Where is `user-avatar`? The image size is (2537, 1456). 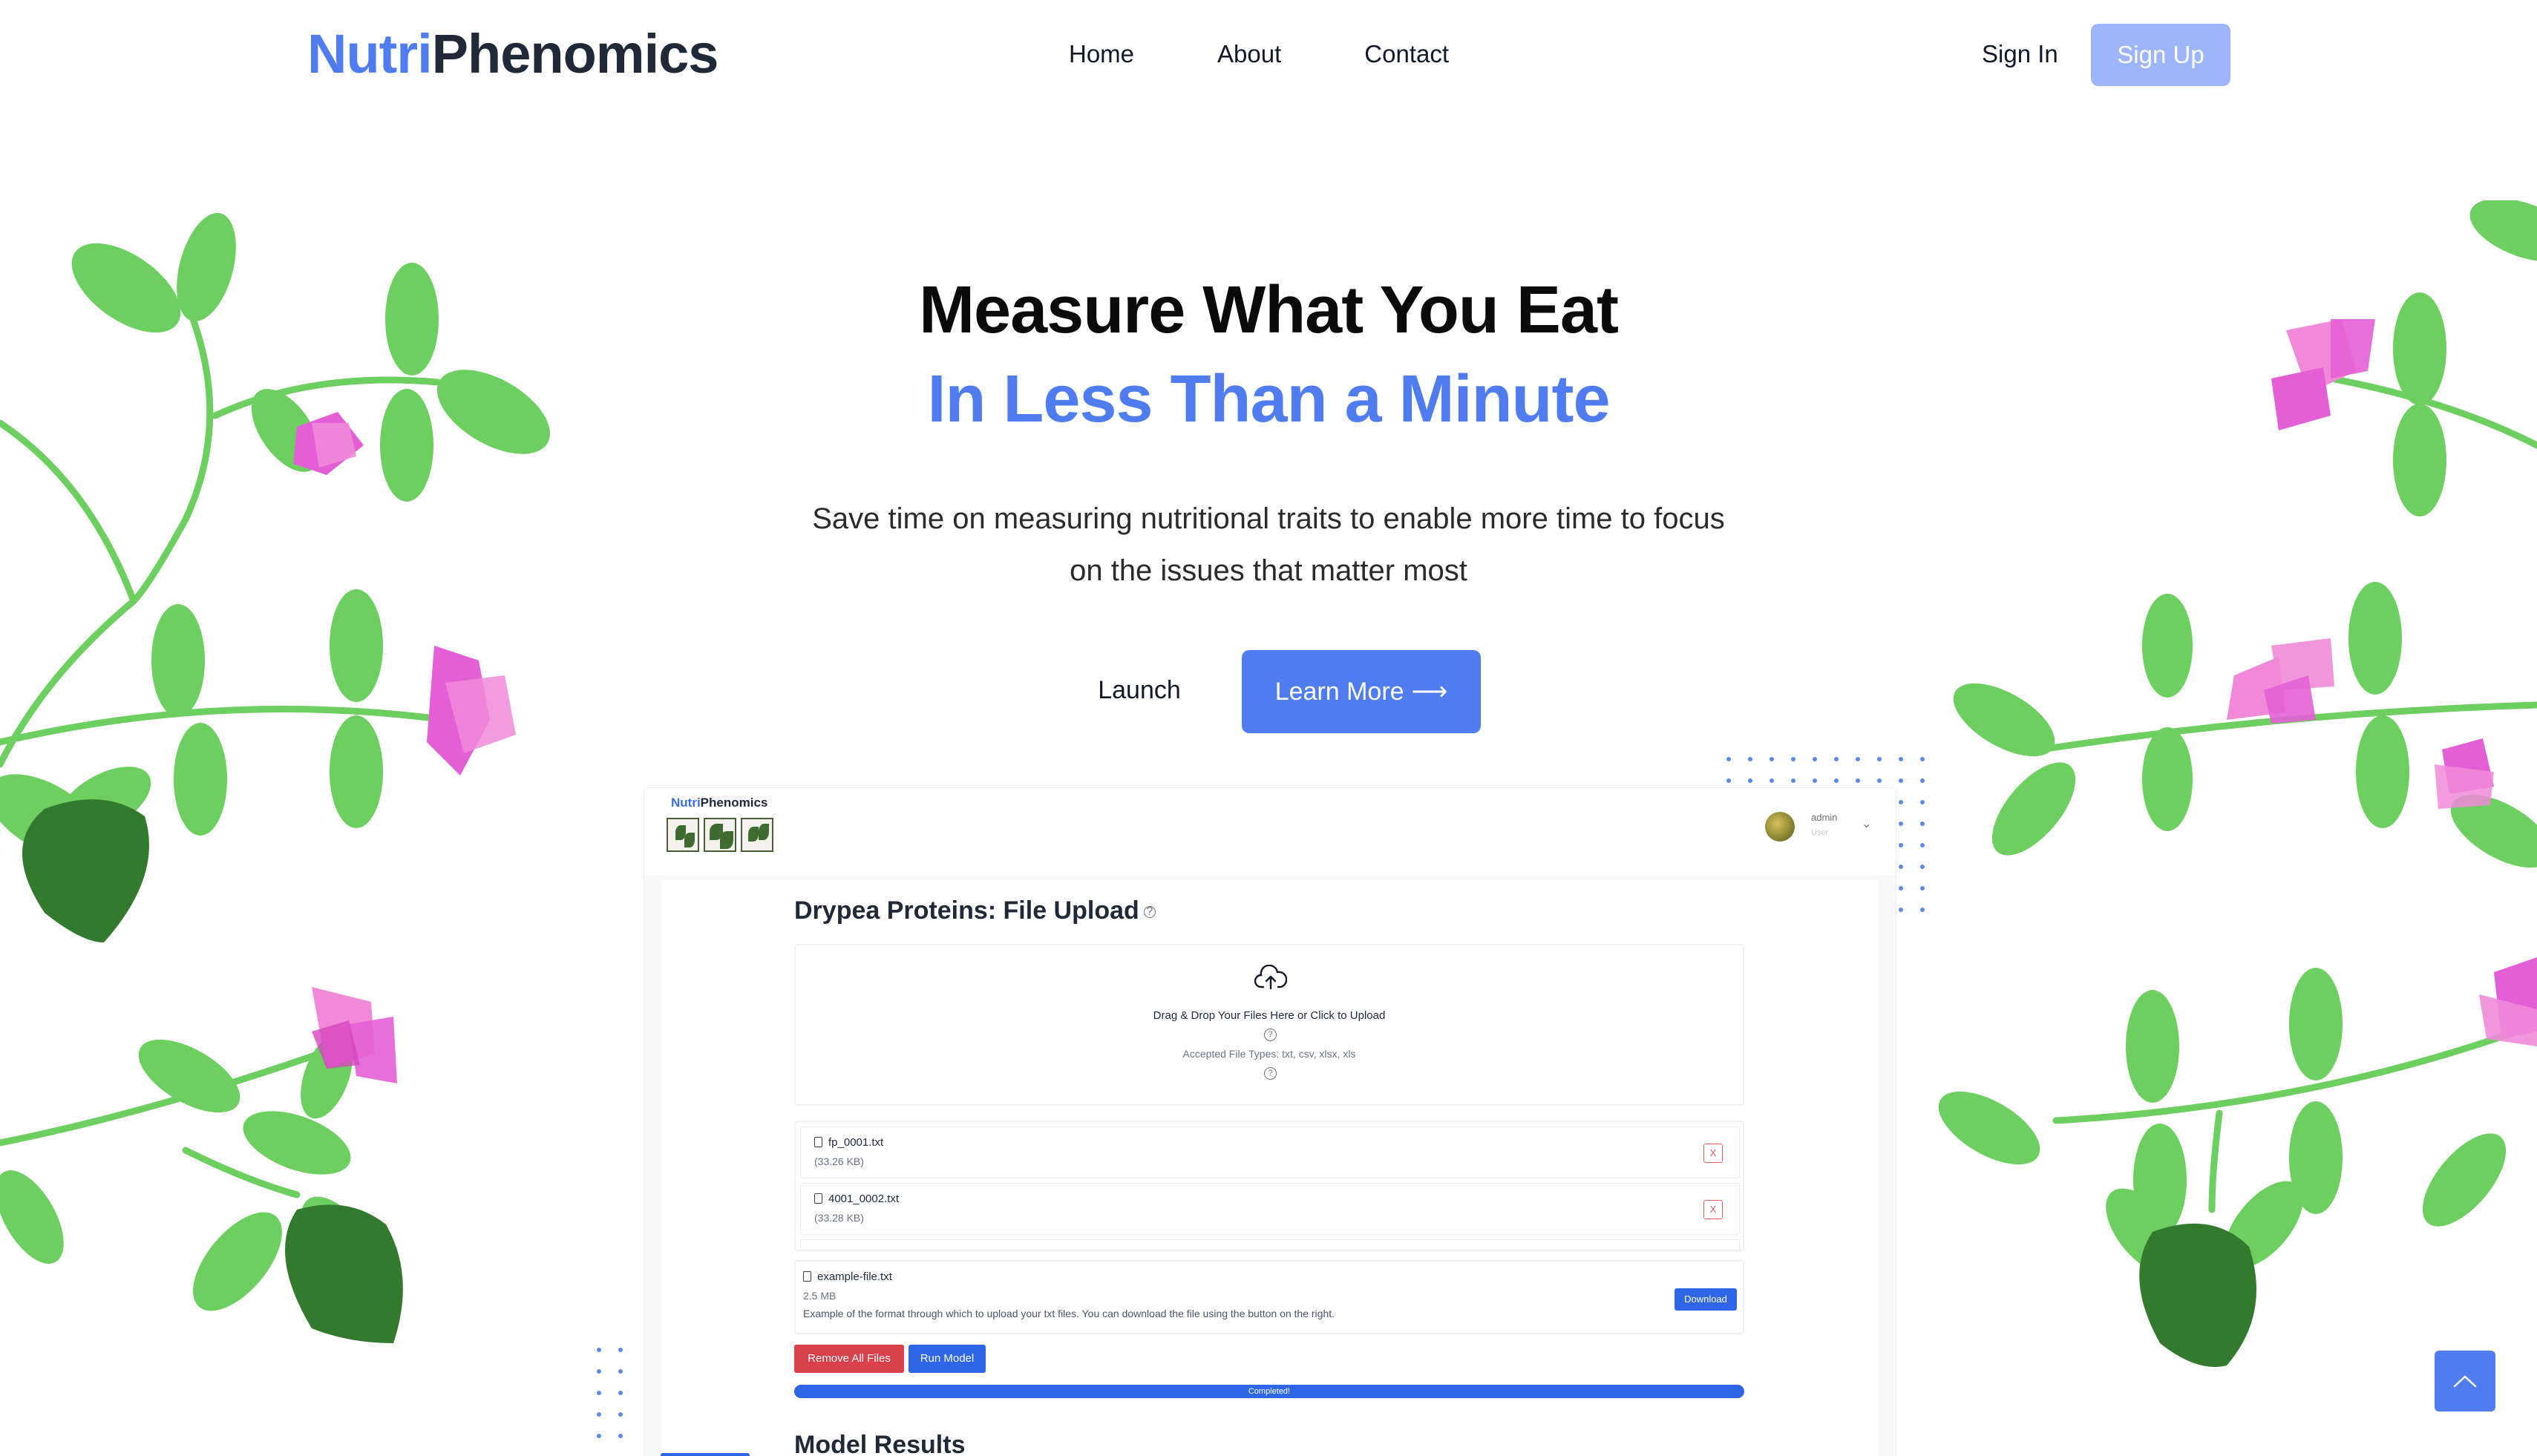
user-avatar is located at coordinates (1780, 827).